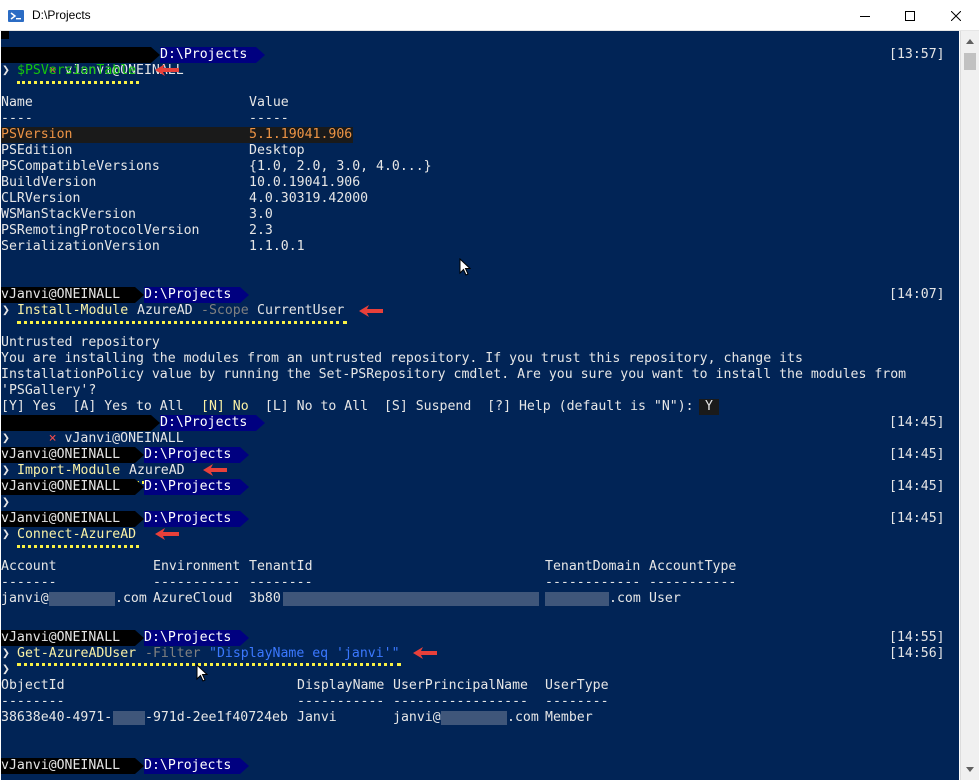 Image resolution: width=979 pixels, height=780 pixels. I want to click on scrollbar-thumb, so click(970, 61).